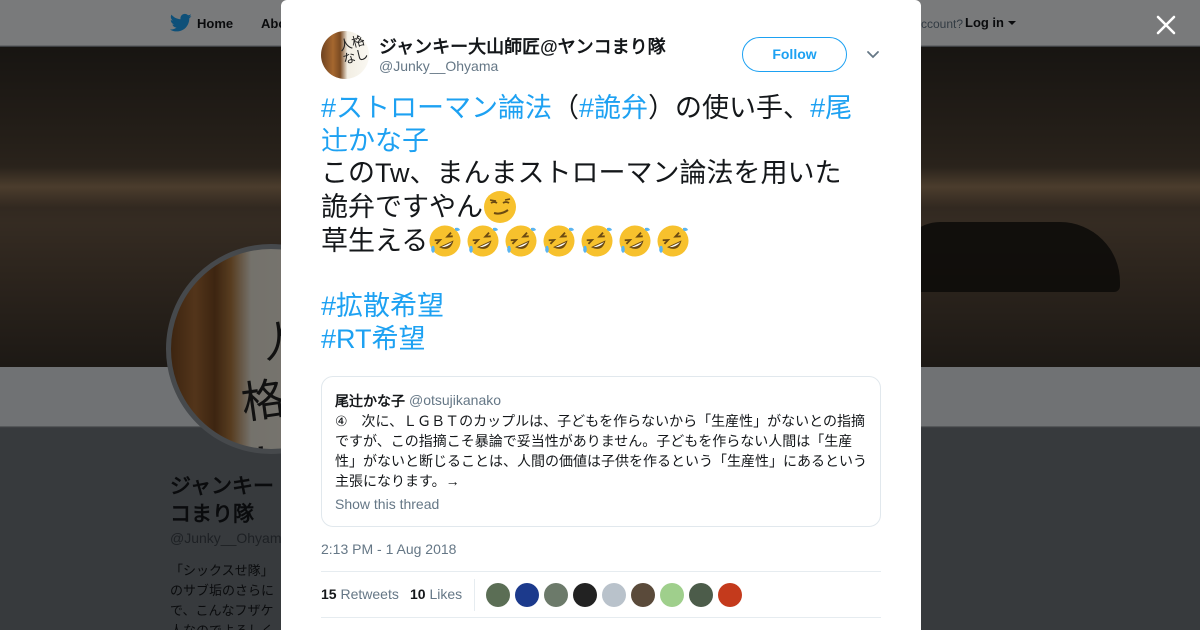  I want to click on likes-stat: 10 Likes, so click(436, 594).